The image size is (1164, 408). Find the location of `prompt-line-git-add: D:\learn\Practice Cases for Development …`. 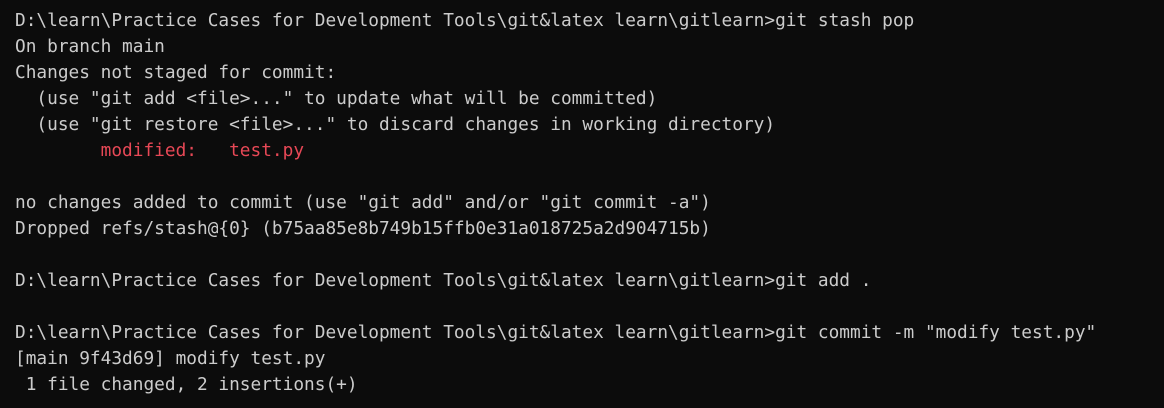

prompt-line-git-add: D:\learn\Practice Cases for Development … is located at coordinates (443, 280).